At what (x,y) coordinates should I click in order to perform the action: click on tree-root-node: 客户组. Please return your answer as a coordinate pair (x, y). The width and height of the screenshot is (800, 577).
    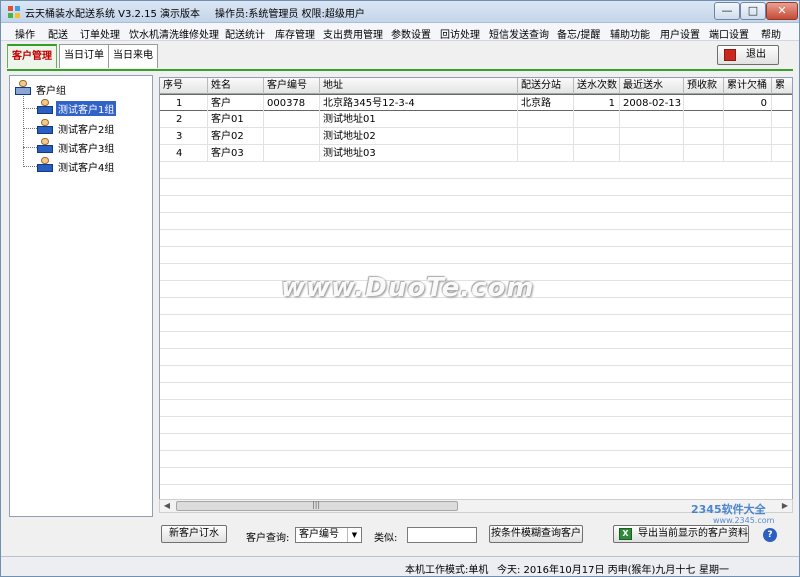
    Looking at the image, I should click on (79, 89).